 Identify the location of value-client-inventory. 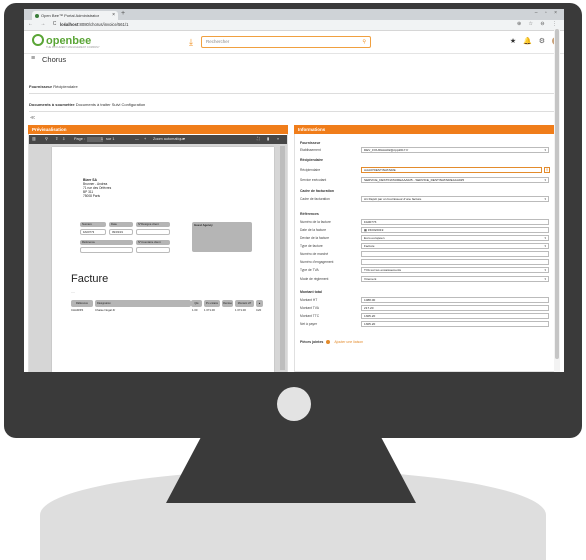
(153, 250).